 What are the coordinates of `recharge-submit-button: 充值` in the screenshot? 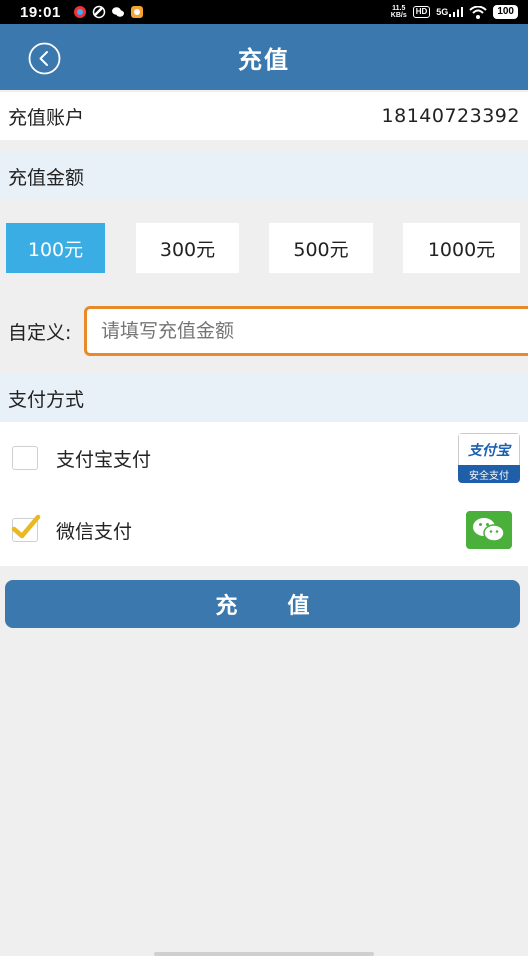 It's located at (262, 604).